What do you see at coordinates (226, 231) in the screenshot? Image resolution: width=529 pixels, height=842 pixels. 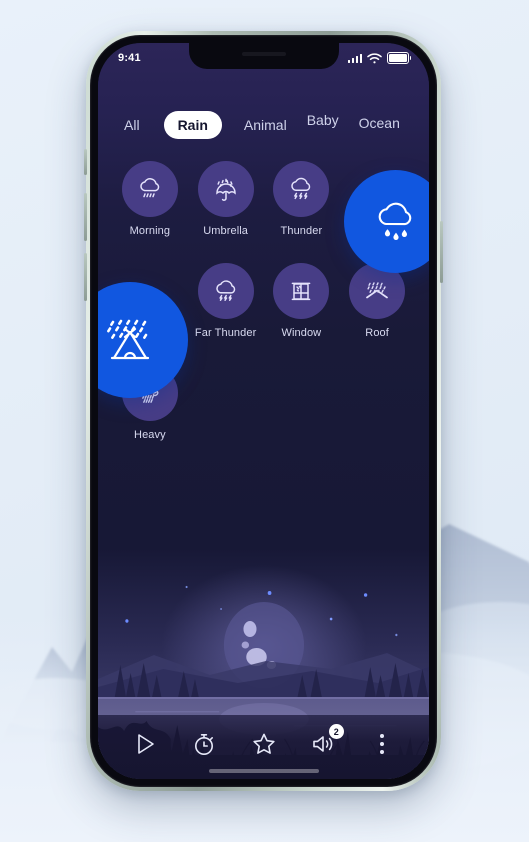 I see `sound-label: Umbrella` at bounding box center [226, 231].